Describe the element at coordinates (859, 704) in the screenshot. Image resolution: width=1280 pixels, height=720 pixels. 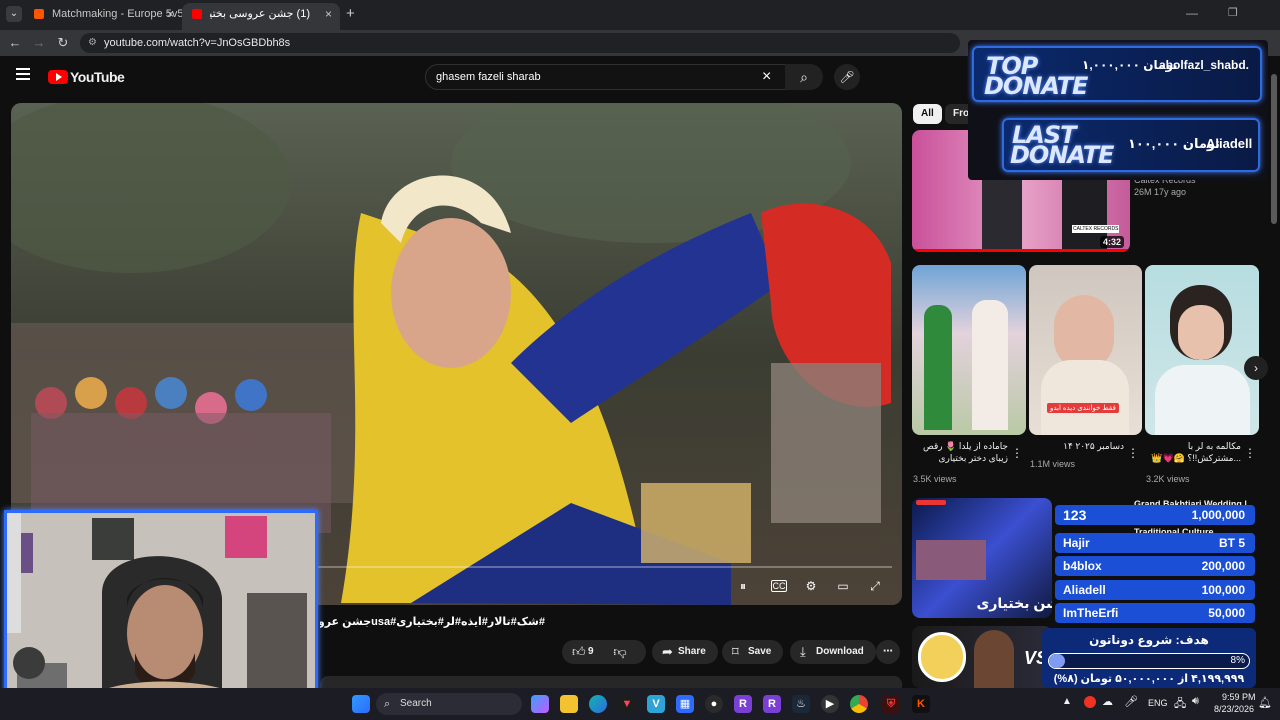
I see `chrome-icon` at that location.